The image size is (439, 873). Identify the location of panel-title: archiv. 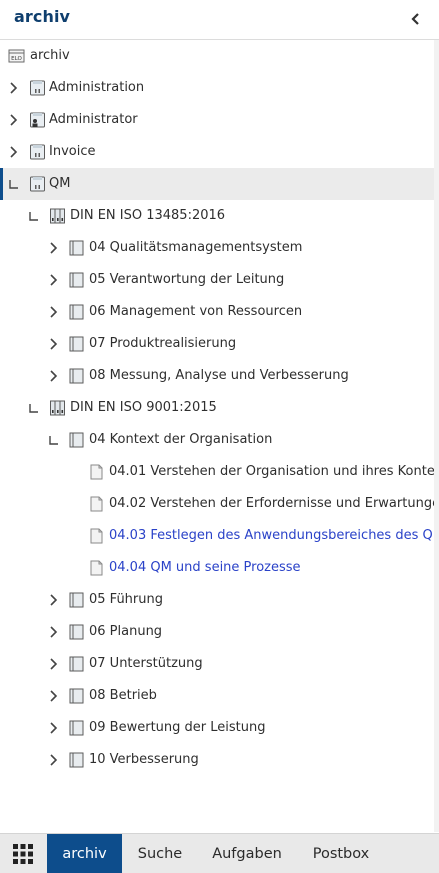
(42, 16).